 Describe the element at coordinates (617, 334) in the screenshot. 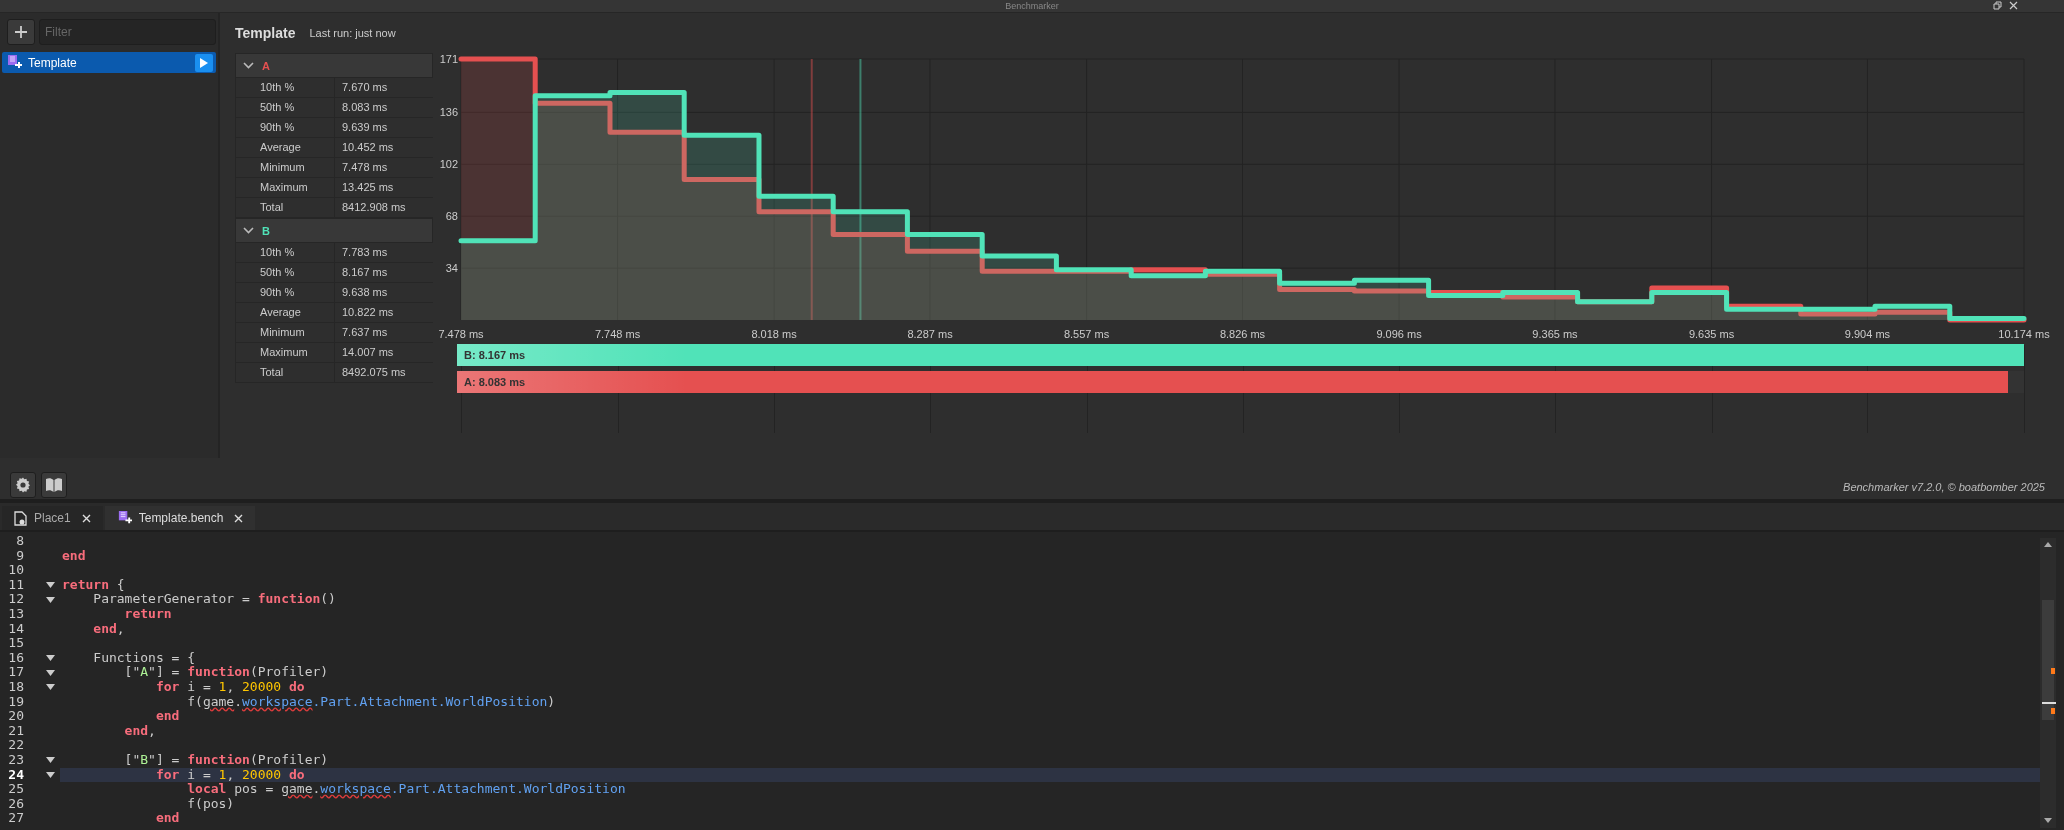

I see `x-axis-label: 7.748 ms` at that location.